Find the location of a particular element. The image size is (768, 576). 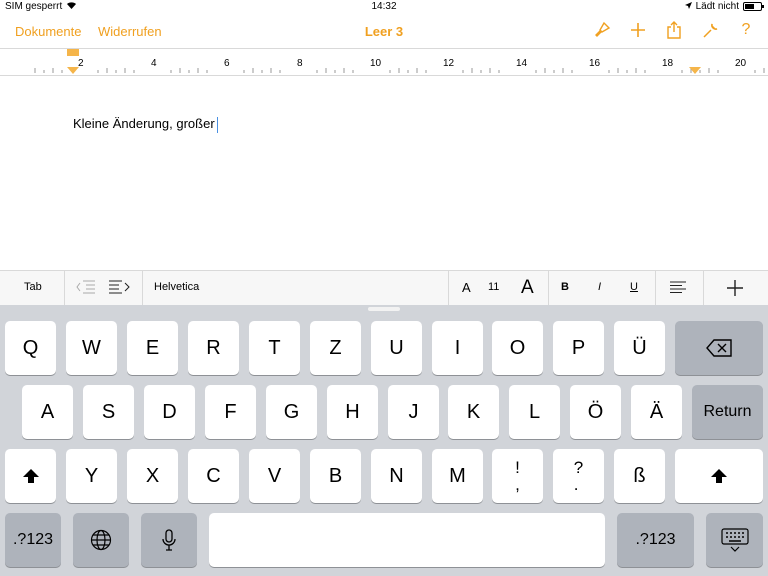

key-a: A is located at coordinates (47, 412).